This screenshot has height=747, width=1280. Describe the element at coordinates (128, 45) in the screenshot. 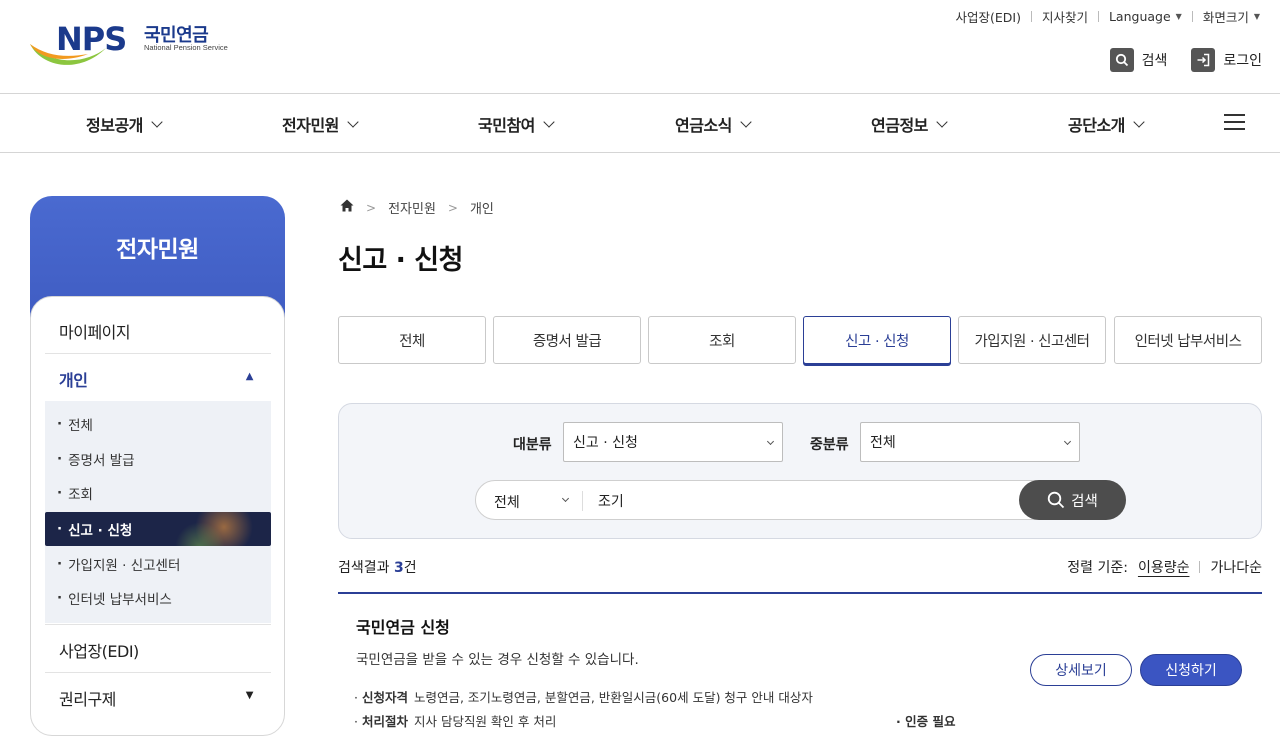

I see `nps-logo: NPS 국민연금 National Pension Service` at that location.